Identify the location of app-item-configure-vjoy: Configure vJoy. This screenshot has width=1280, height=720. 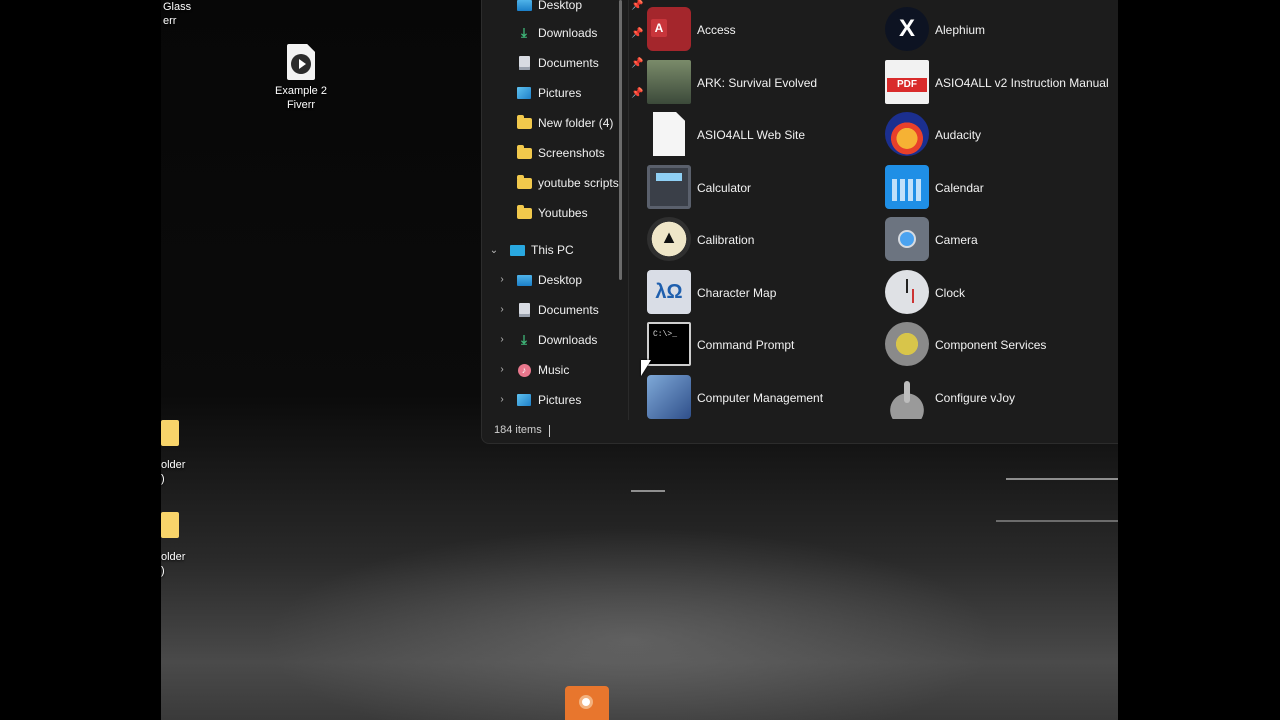
(1002, 401).